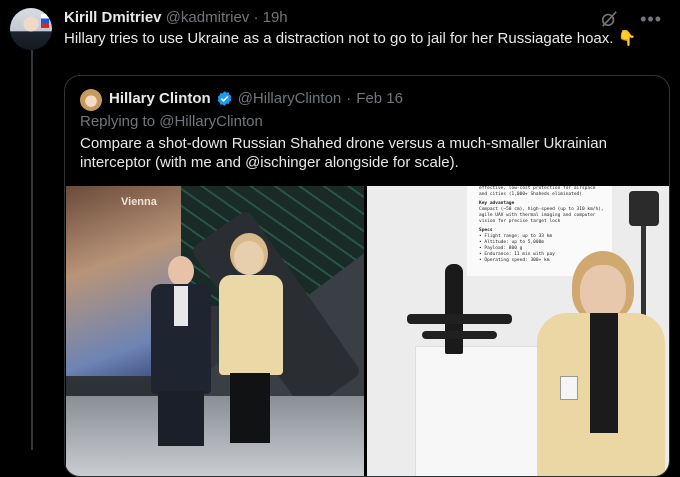  I want to click on author-avatar, so click(31, 29).